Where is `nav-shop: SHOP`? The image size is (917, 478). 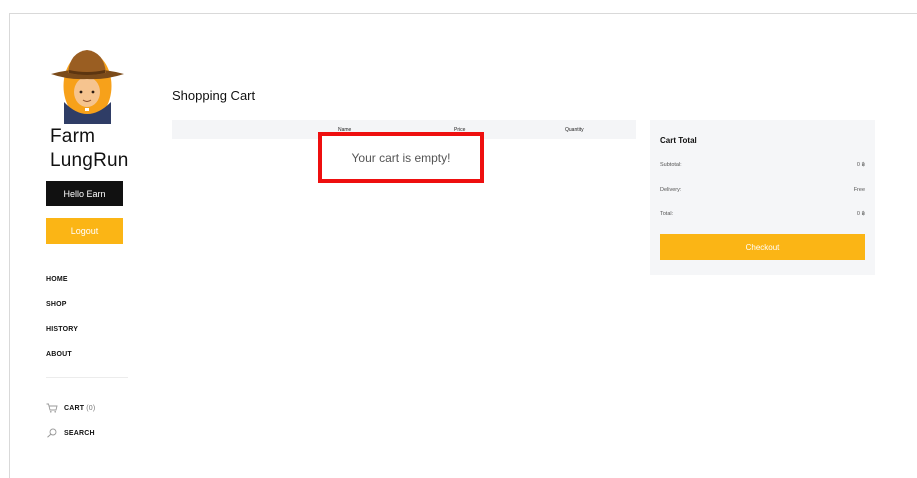
nav-shop: SHOP is located at coordinates (91, 307).